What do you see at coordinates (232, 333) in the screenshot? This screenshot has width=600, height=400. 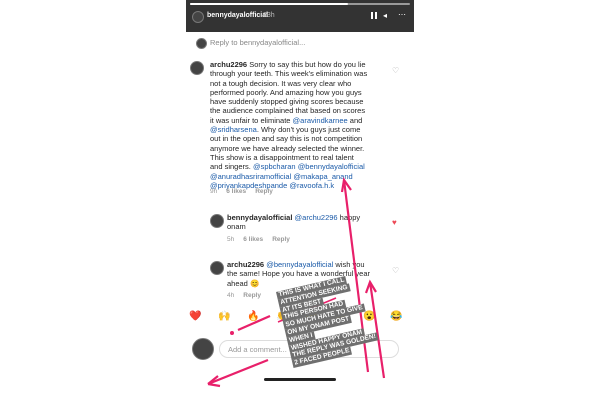 I see `arrow-dot` at bounding box center [232, 333].